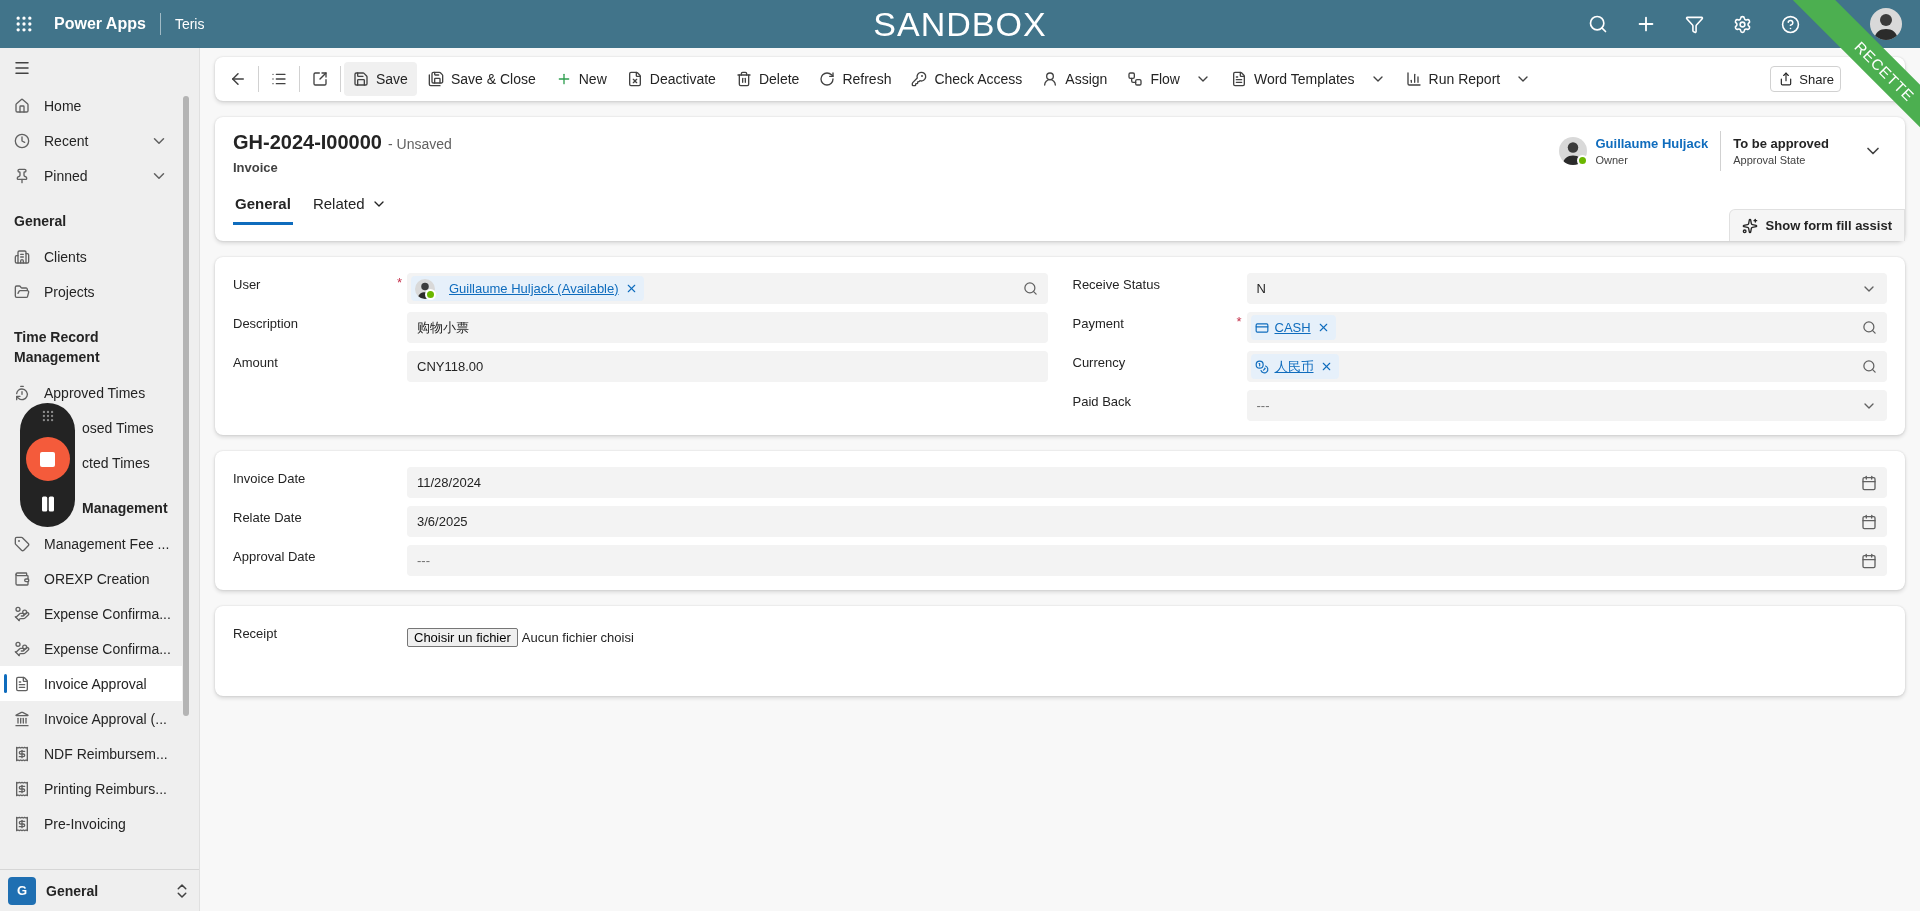  I want to click on nav-item: Recent, so click(91, 140).